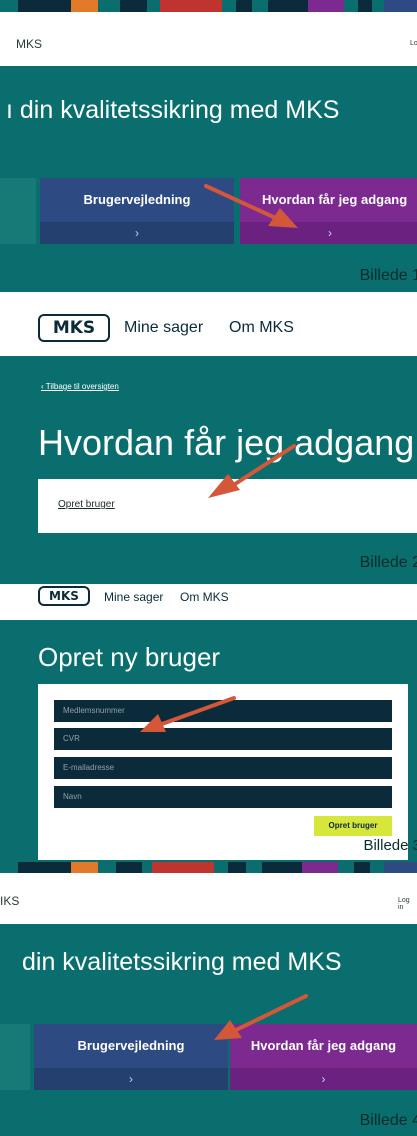 This screenshot has width=417, height=1136. What do you see at coordinates (413, 43) in the screenshot?
I see `login-link: Lo` at bounding box center [413, 43].